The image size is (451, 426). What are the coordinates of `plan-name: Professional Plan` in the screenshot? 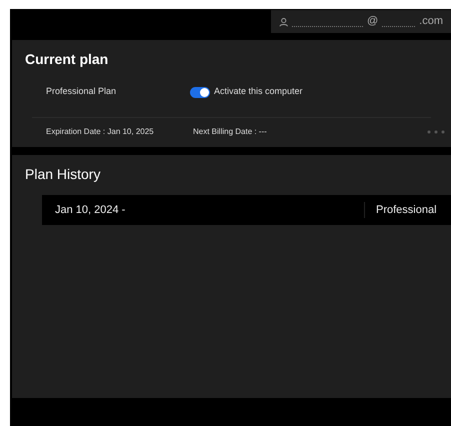 It's located at (82, 91).